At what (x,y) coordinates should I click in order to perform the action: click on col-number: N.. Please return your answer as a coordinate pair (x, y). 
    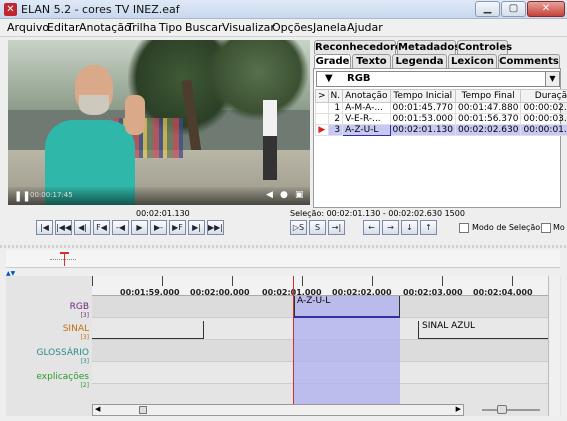
    Looking at the image, I should click on (335, 96).